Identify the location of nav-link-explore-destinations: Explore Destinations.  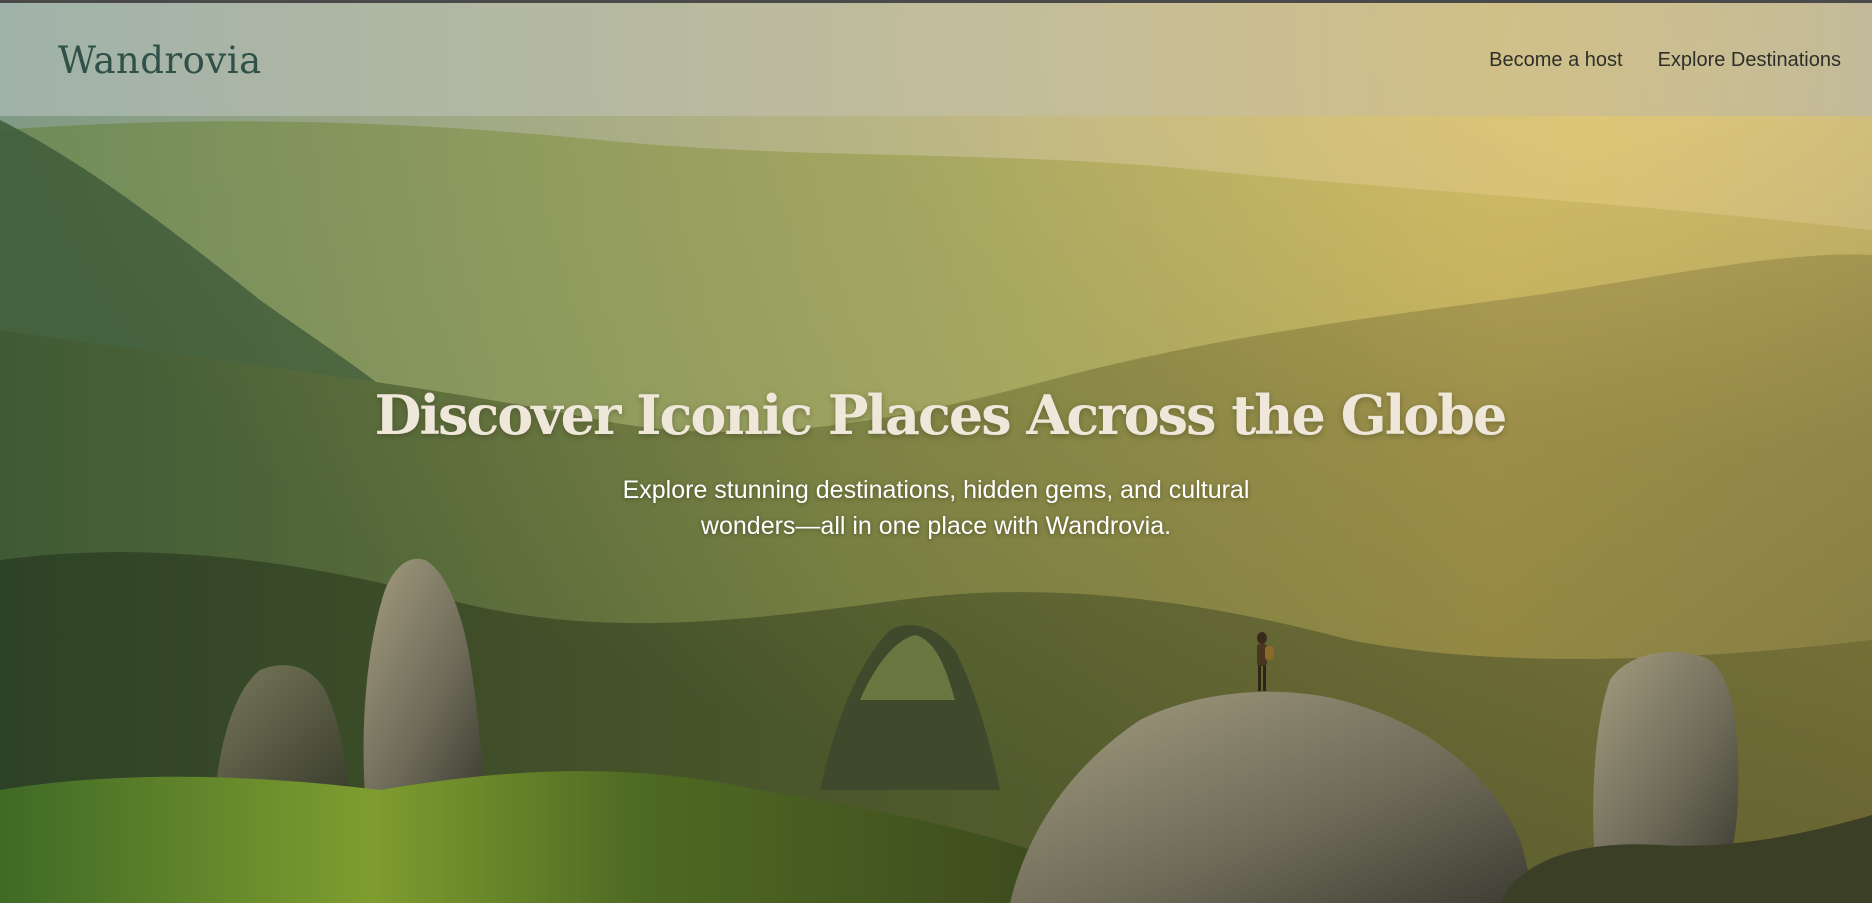
(1749, 60).